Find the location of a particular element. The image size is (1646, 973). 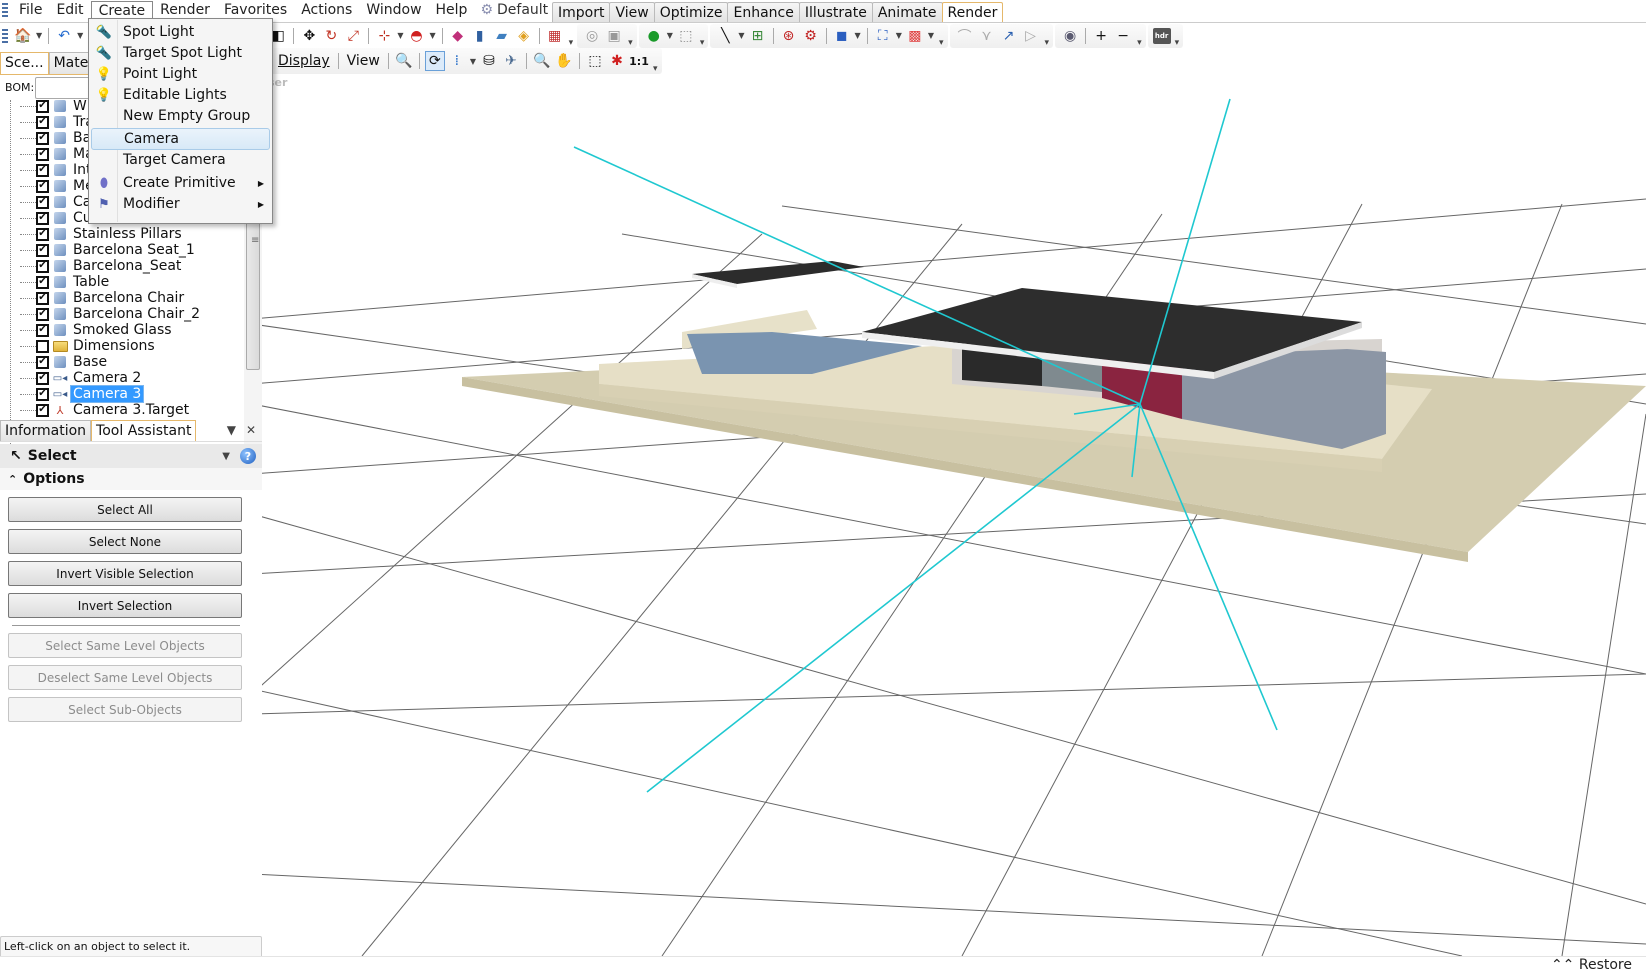

tree-row: ✔ ▭◂ Camera 2 is located at coordinates (71, 378).